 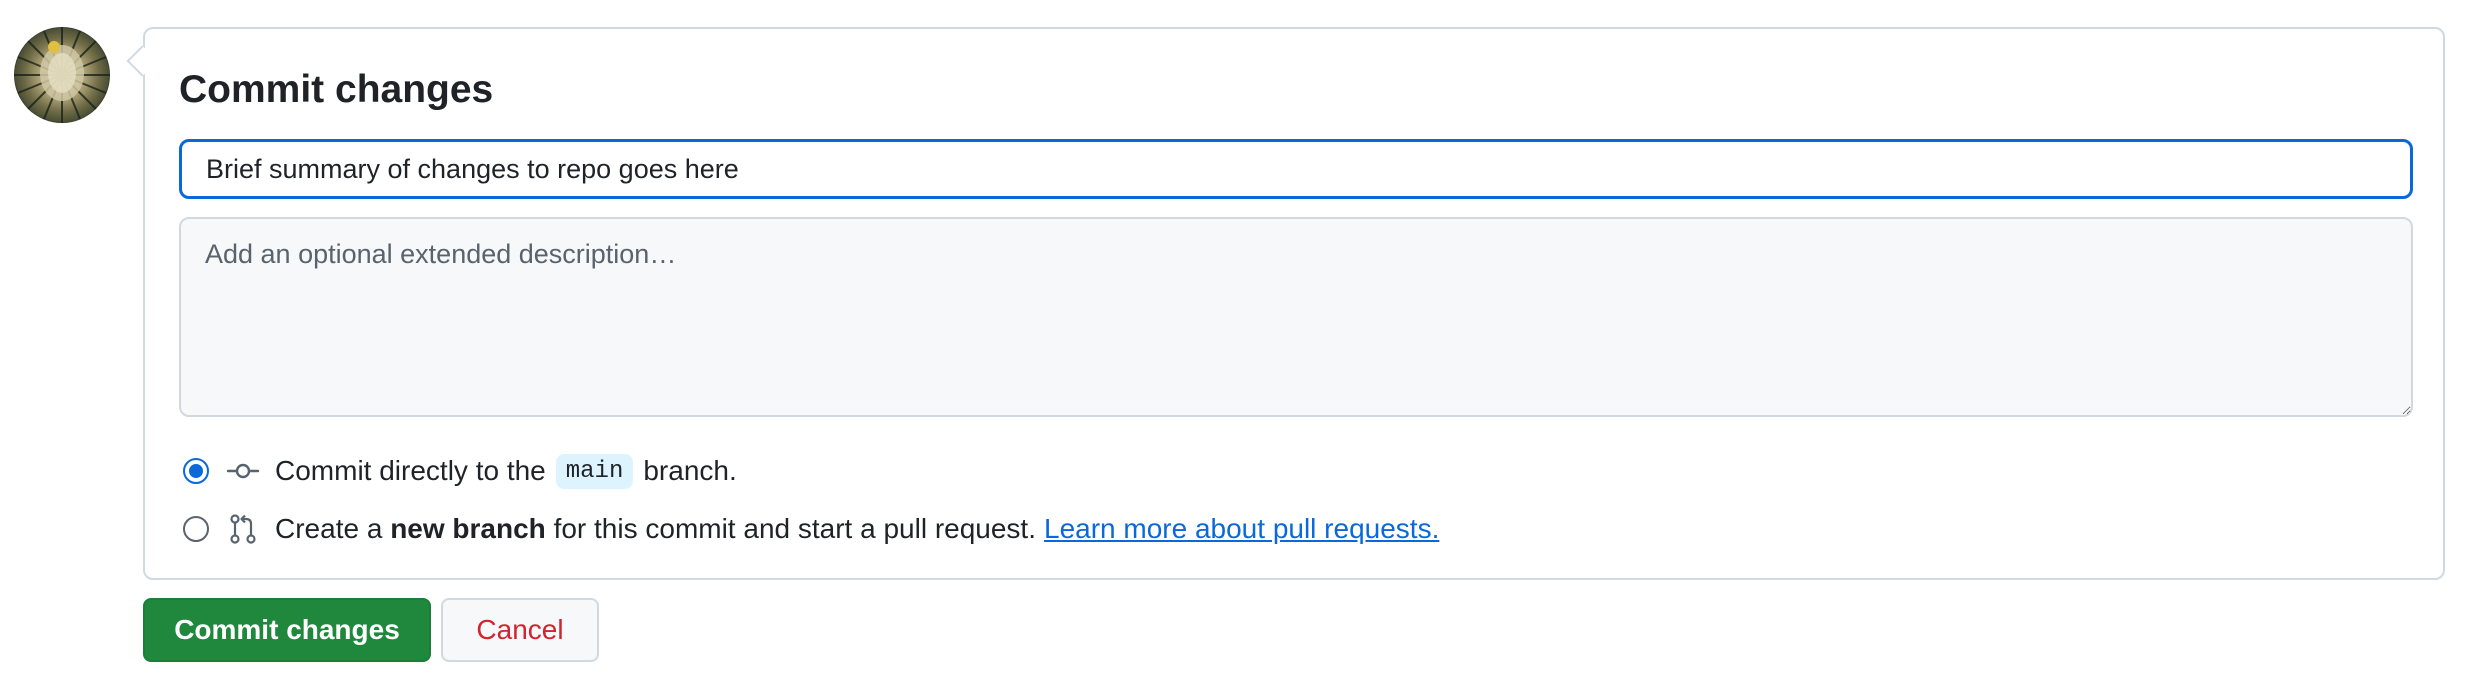 What do you see at coordinates (410, 470) in the screenshot?
I see `option-direct-prefix: Commit directly to the` at bounding box center [410, 470].